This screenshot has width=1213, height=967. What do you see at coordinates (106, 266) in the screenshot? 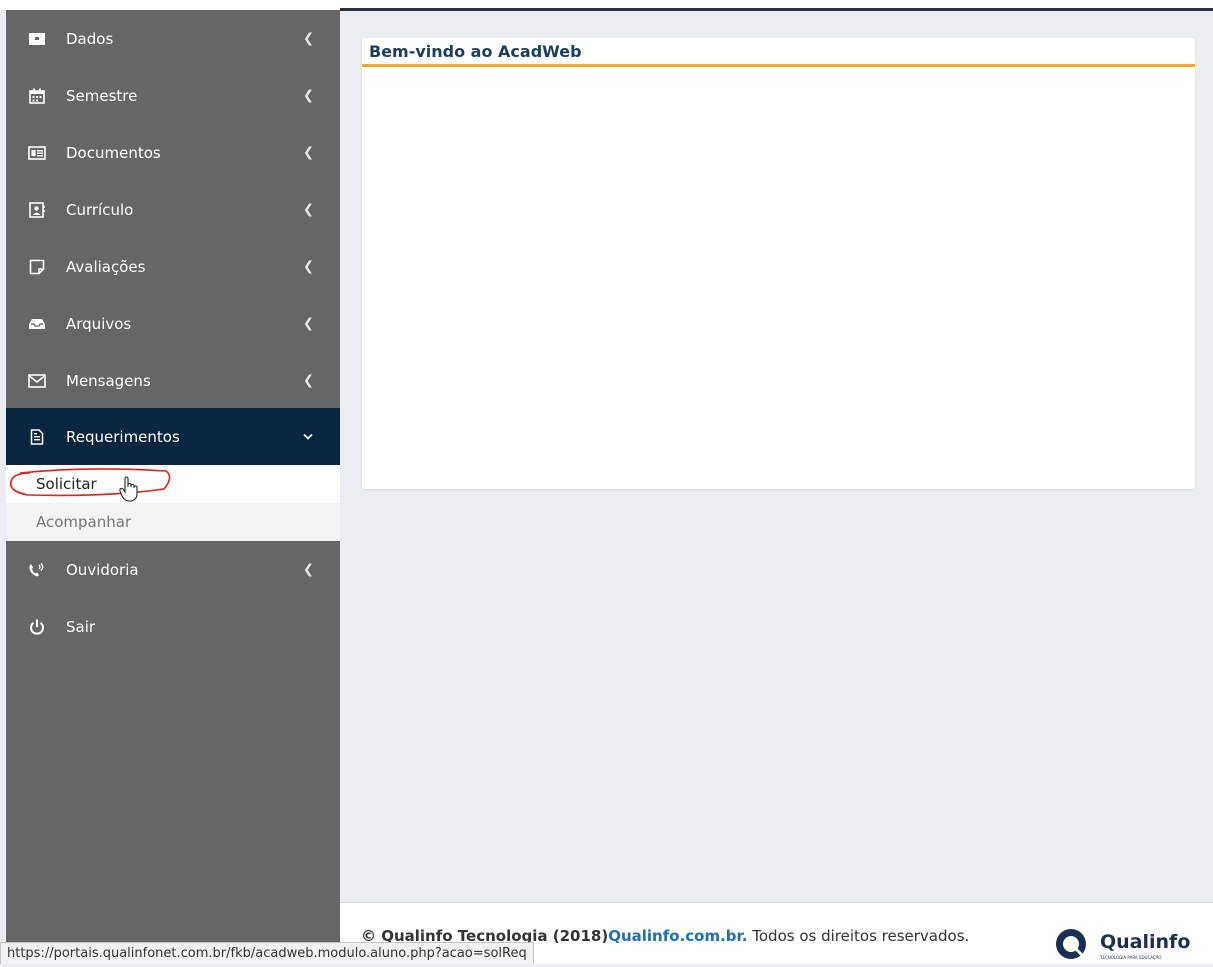
I see `sidebar-item-label: Avaliações` at bounding box center [106, 266].